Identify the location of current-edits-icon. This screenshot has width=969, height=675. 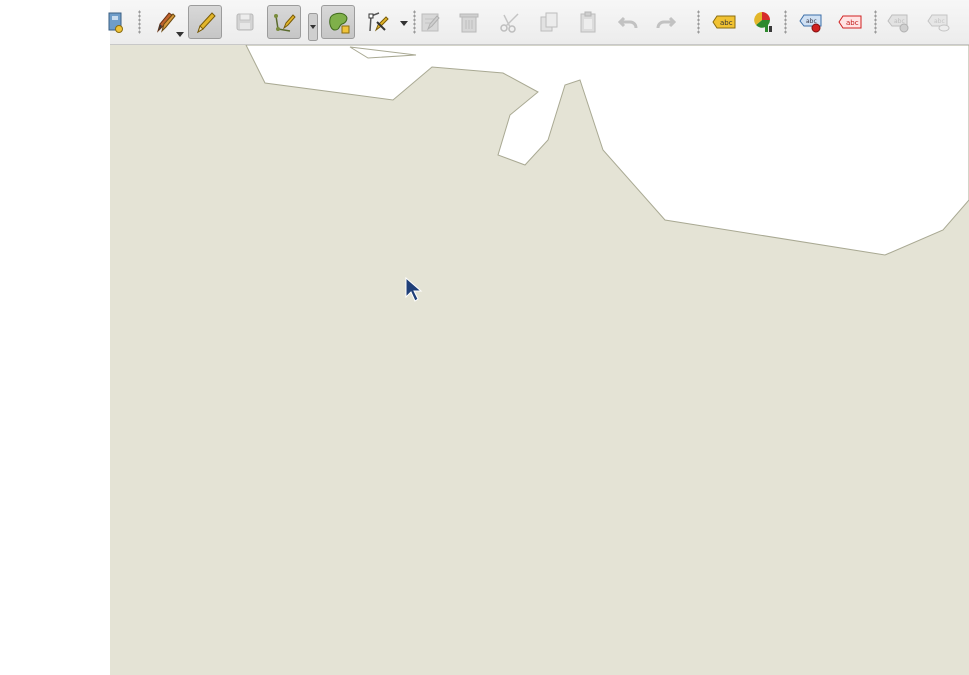
(166, 22).